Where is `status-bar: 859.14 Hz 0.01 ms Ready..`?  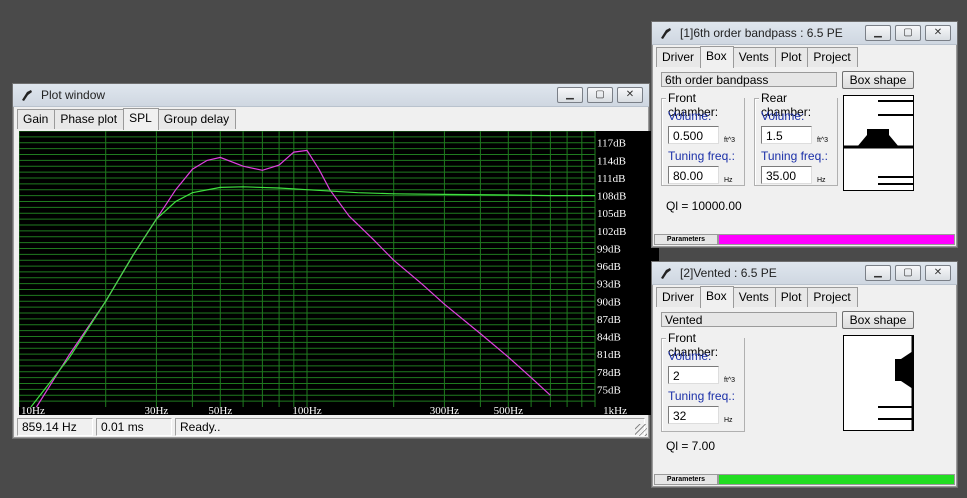
status-bar: 859.14 Hz 0.01 ms Ready.. is located at coordinates (331, 427).